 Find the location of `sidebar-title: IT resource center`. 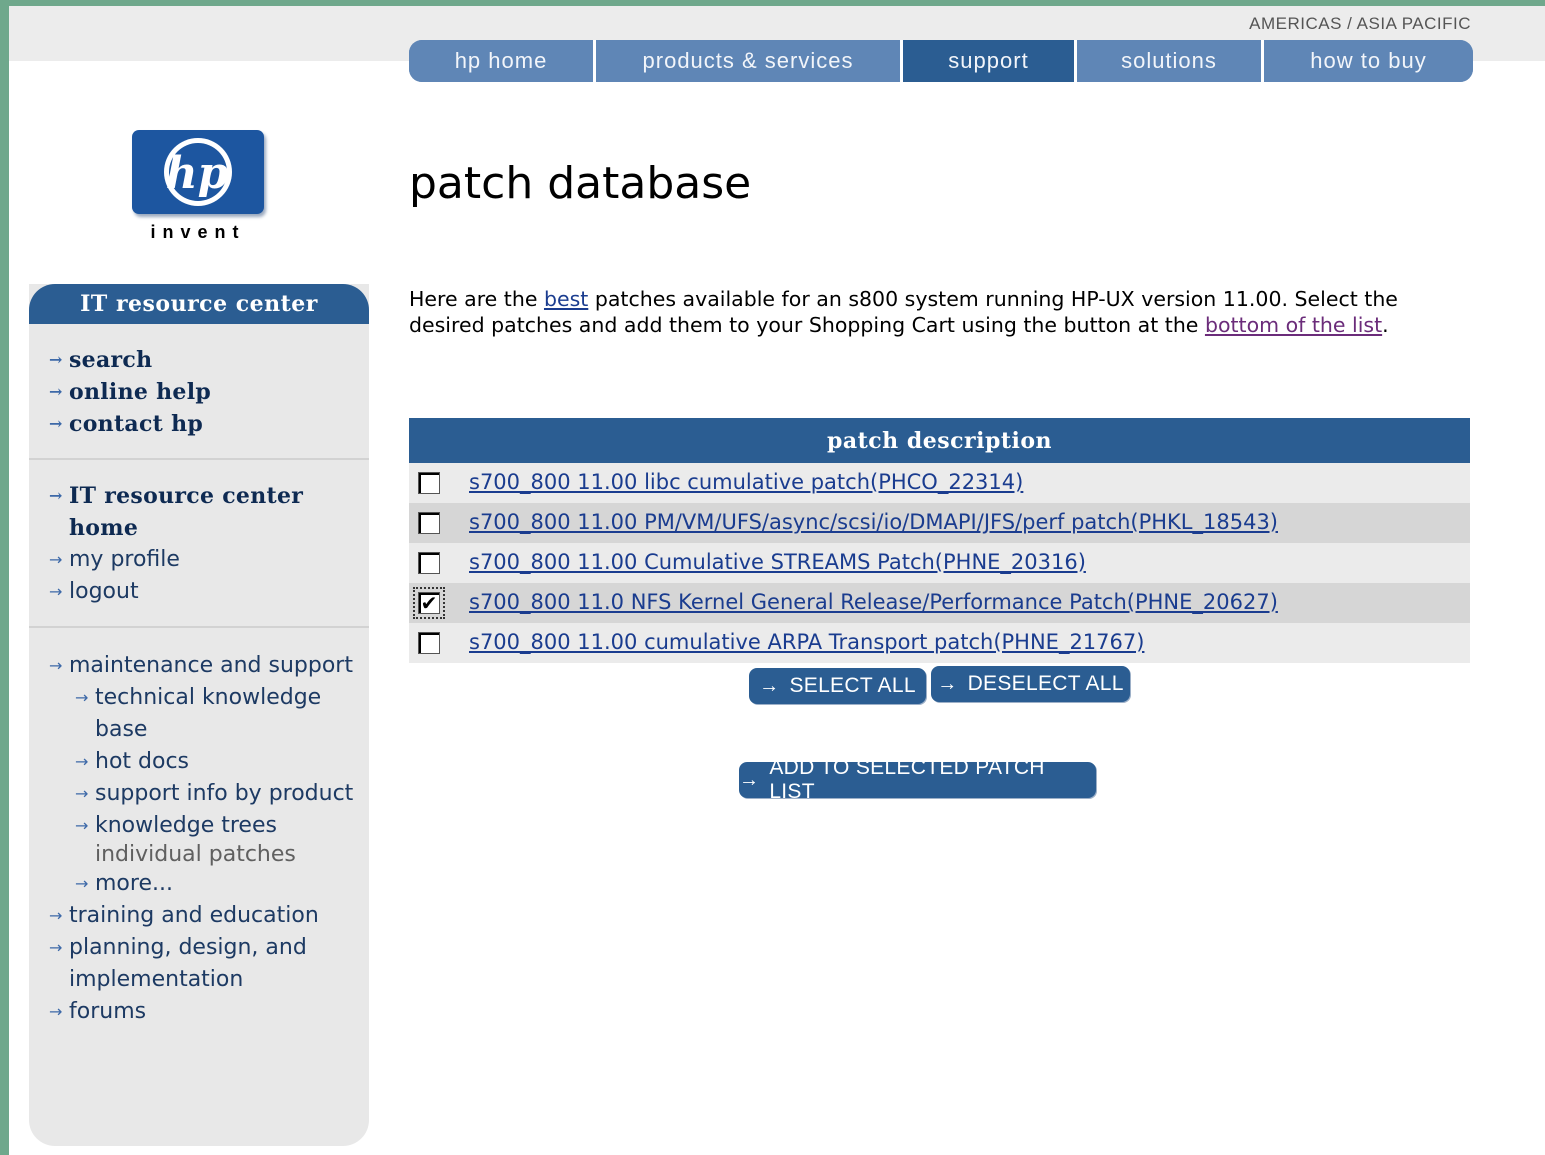

sidebar-title: IT resource center is located at coordinates (199, 304).